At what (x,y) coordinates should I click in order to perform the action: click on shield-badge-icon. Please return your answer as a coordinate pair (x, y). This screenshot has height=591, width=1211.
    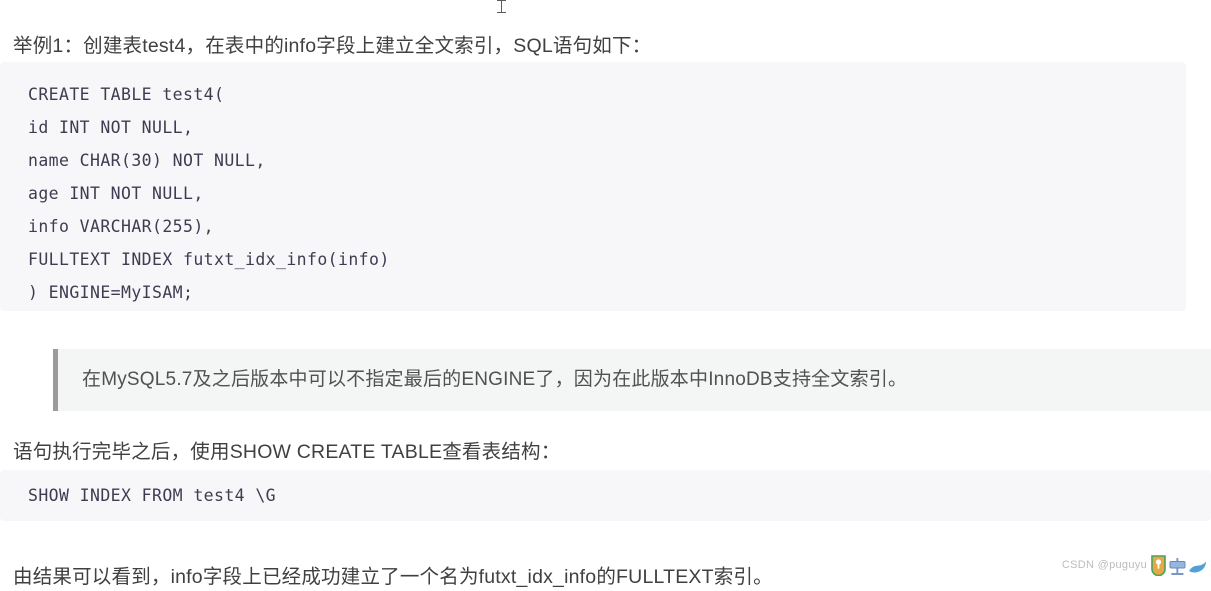
    Looking at the image, I should click on (1158, 565).